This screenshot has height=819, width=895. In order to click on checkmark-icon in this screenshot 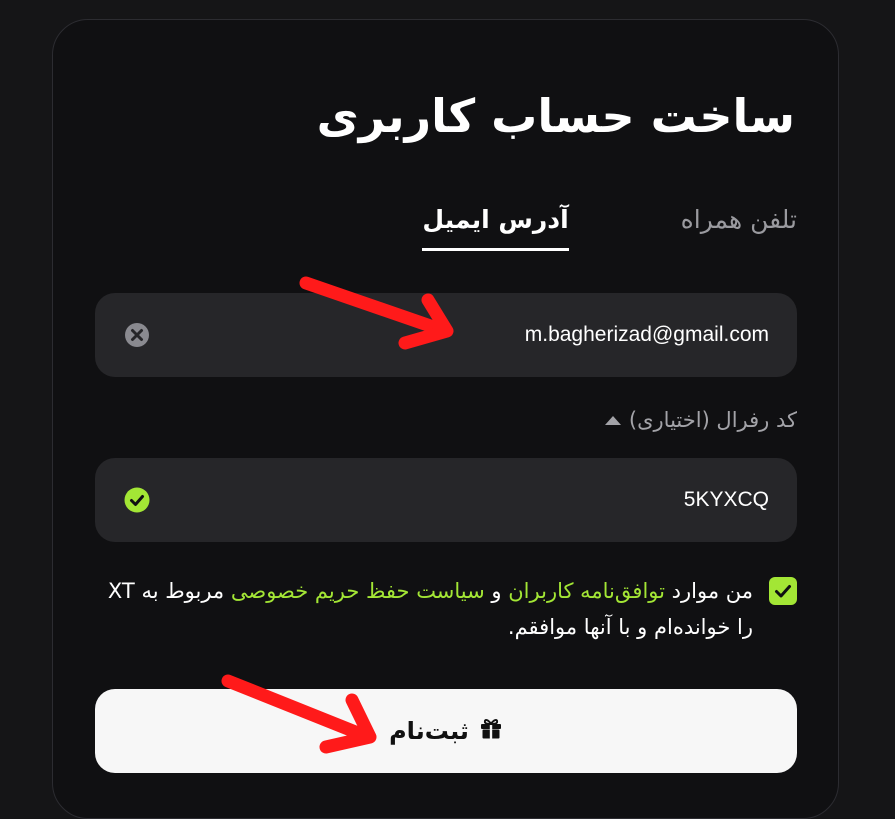, I will do `click(783, 591)`.